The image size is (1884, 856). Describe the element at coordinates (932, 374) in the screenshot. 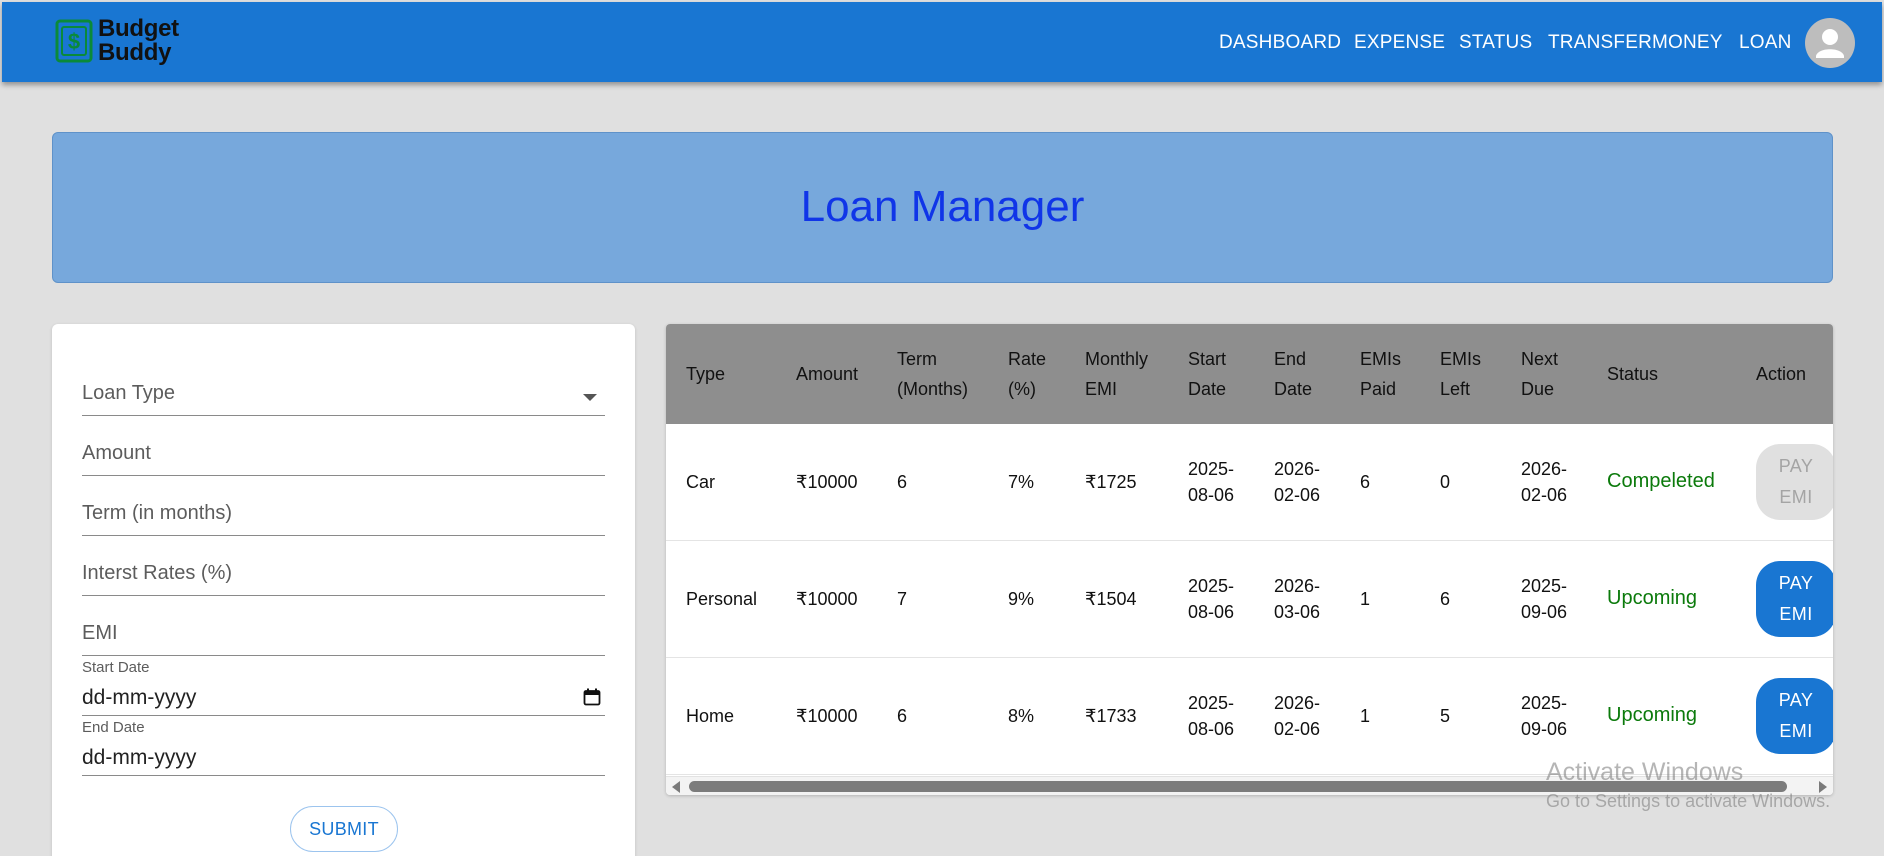

I see `col-term: Term (Months)` at that location.